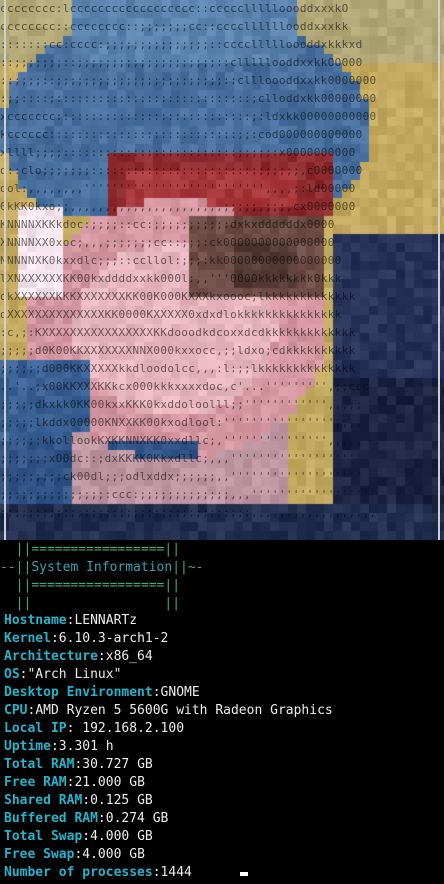 The height and width of the screenshot is (884, 444). I want to click on info-key: OS, so click(12, 674).